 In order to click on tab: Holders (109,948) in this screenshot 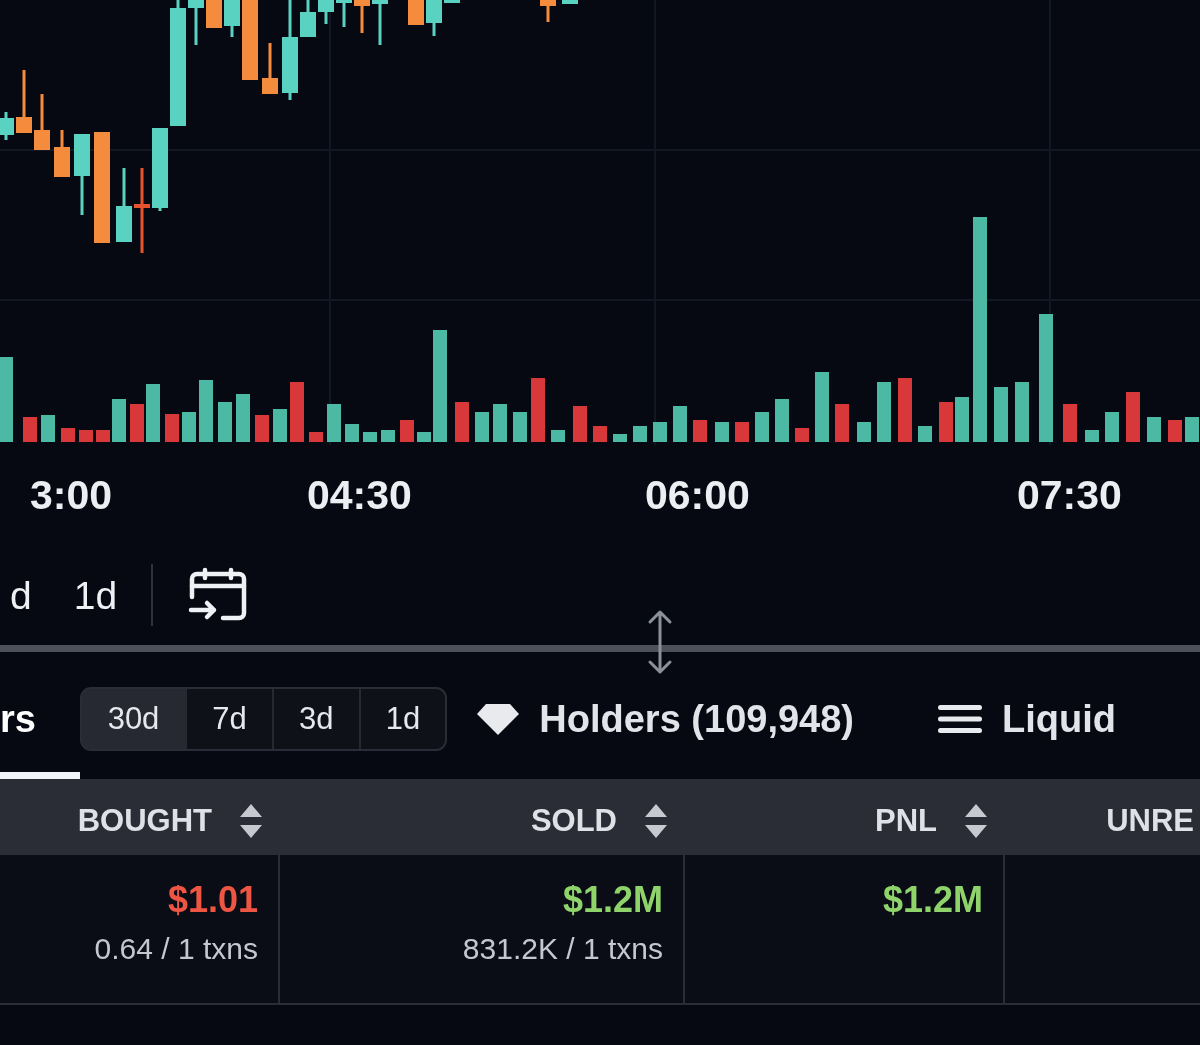, I will do `click(666, 719)`.